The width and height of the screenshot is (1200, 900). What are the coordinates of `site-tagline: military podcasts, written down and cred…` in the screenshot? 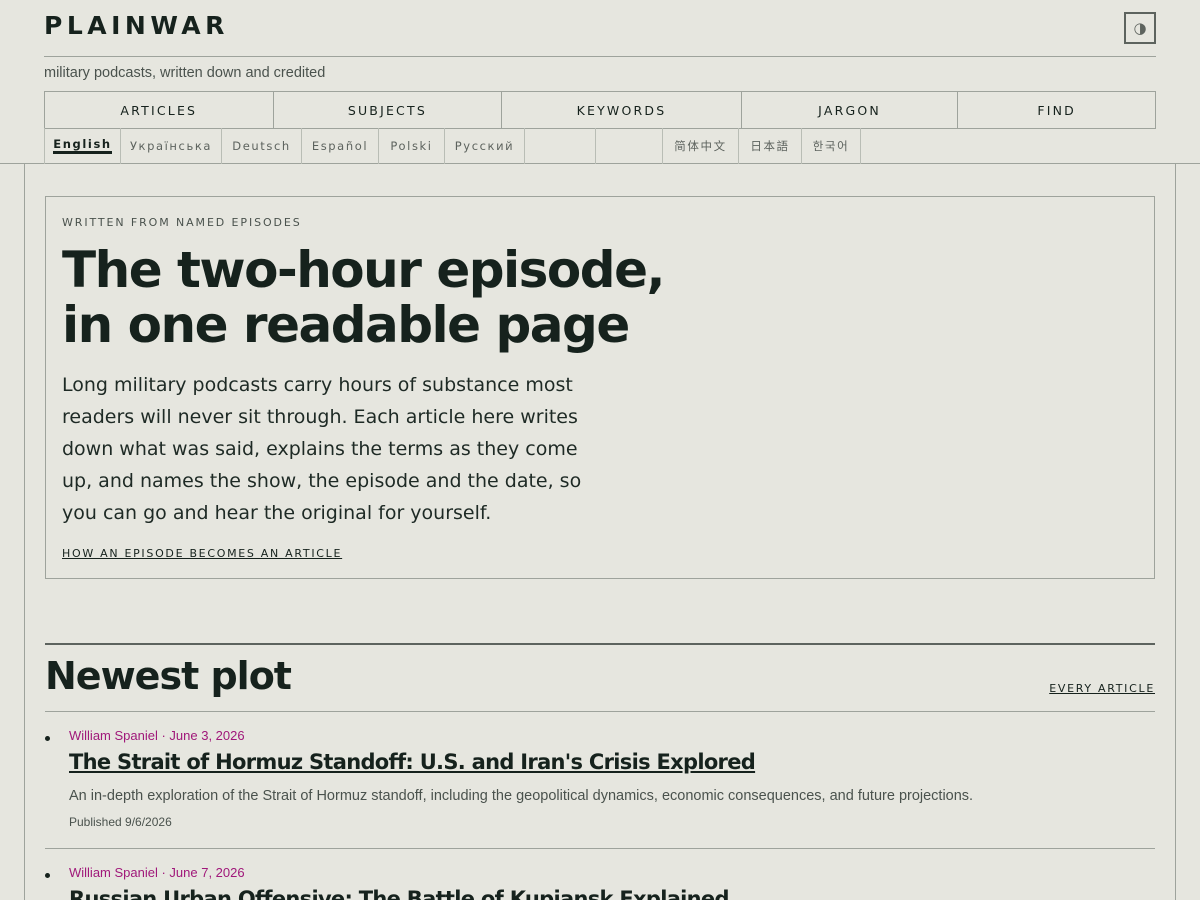 It's located at (185, 73).